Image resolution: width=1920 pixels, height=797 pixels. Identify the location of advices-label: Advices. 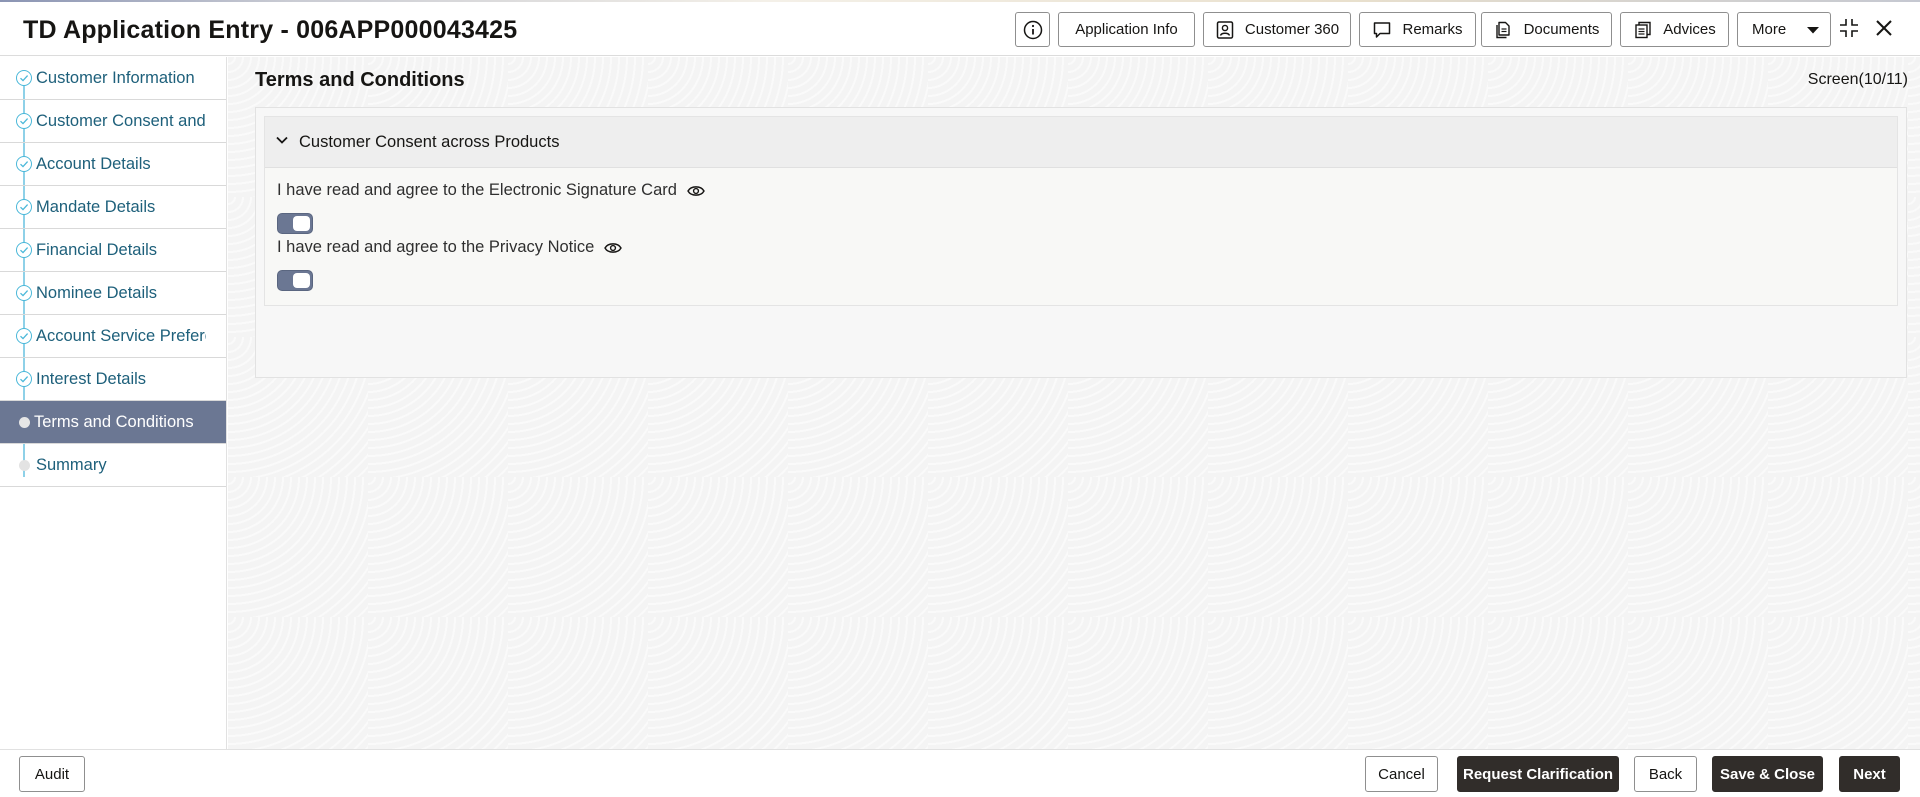
(1689, 29).